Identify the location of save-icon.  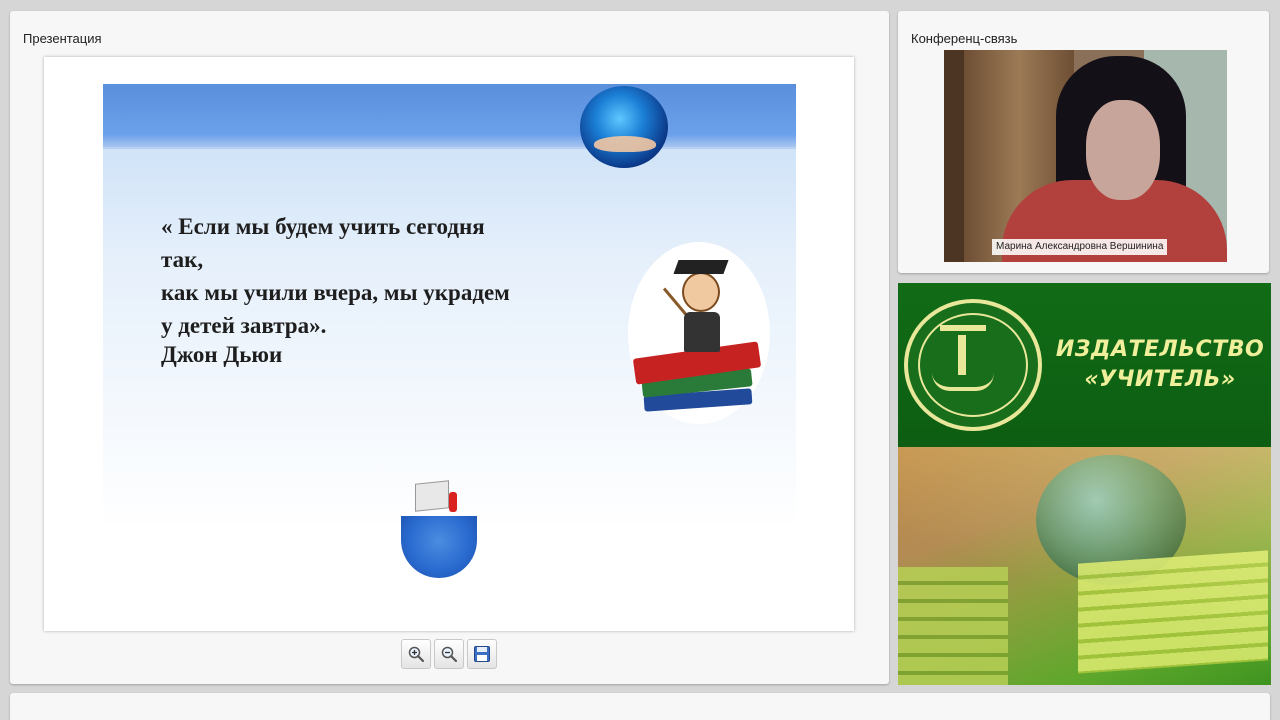
(482, 654).